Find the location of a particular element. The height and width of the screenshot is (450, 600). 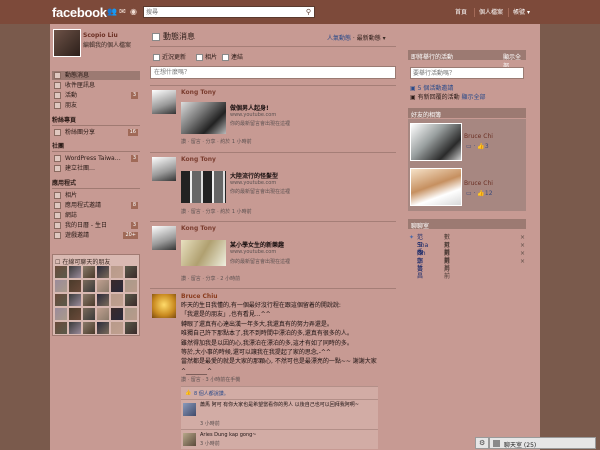

event-replies-link: ▣ 有新回覆的活動 顯示全部 is located at coordinates (448, 96).